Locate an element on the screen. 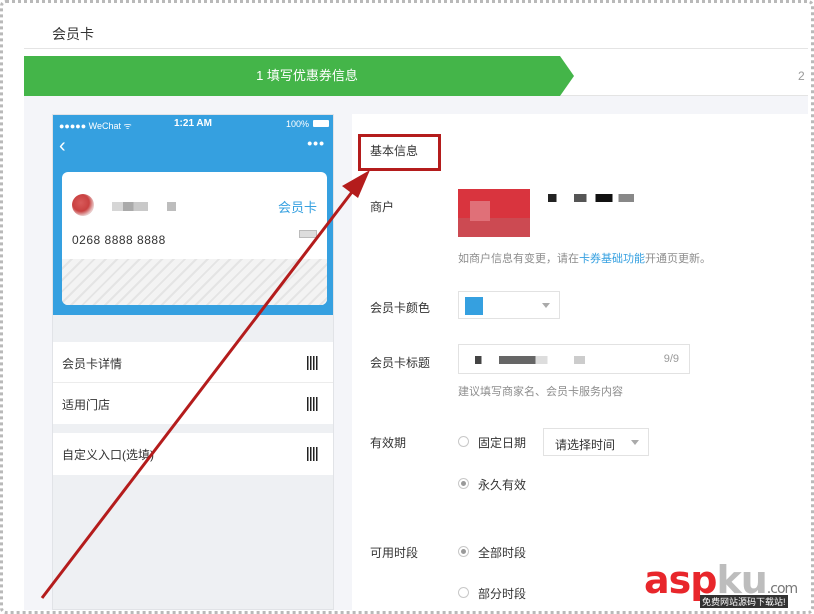 Image resolution: width=814 pixels, height=614 pixels. hint-text: 如商户信息有变更，请在 is located at coordinates (518, 259).